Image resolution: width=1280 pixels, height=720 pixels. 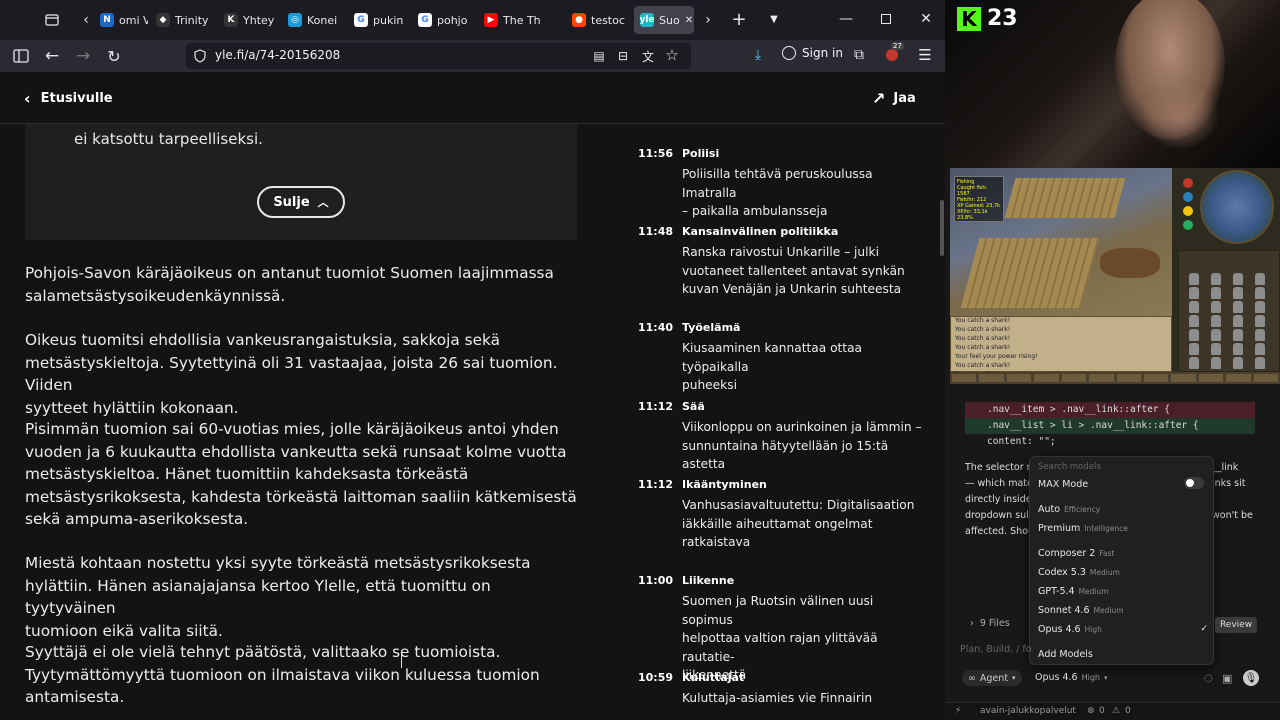 What do you see at coordinates (1123, 591) in the screenshot?
I see `model-option: GPT-5.4 Medium` at bounding box center [1123, 591].